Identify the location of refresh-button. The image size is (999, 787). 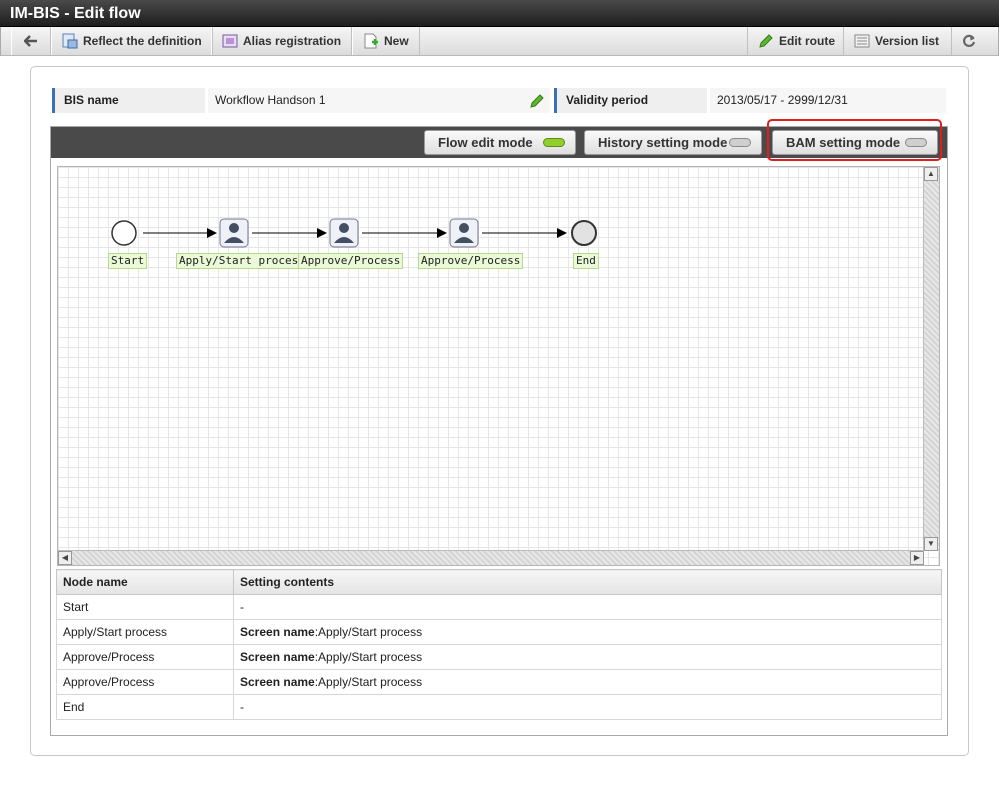
(968, 41).